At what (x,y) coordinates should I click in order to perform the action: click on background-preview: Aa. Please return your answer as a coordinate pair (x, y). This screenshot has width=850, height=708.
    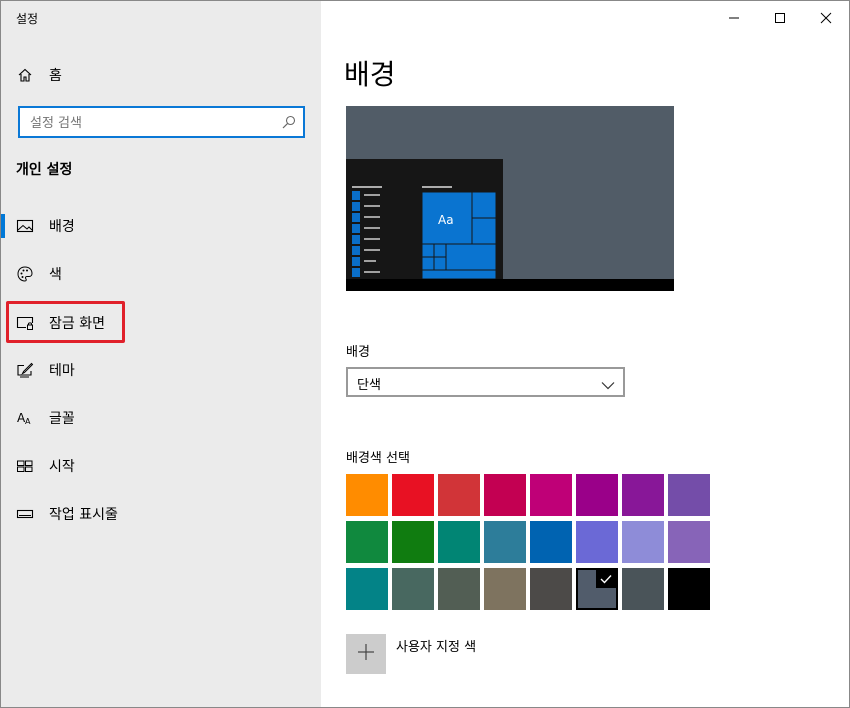
    Looking at the image, I should click on (510, 198).